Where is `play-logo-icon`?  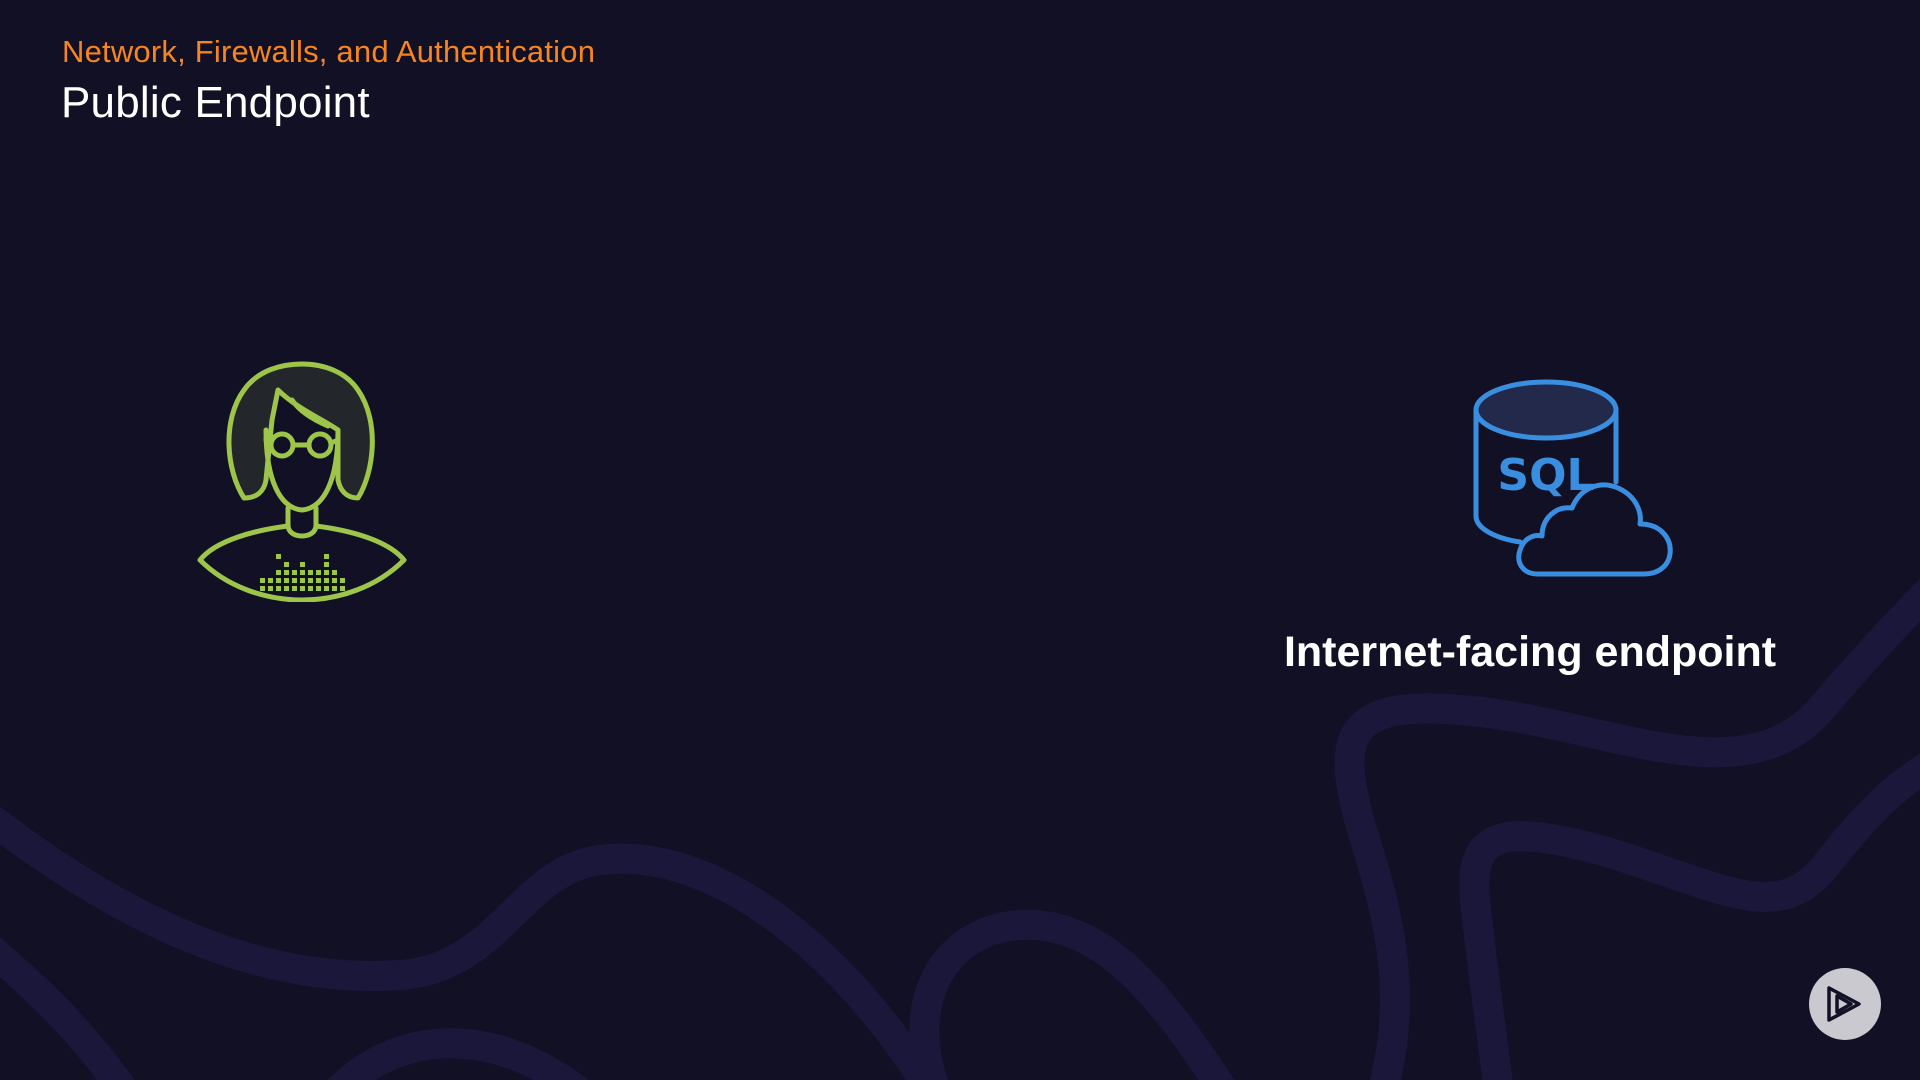 play-logo-icon is located at coordinates (1844, 1004).